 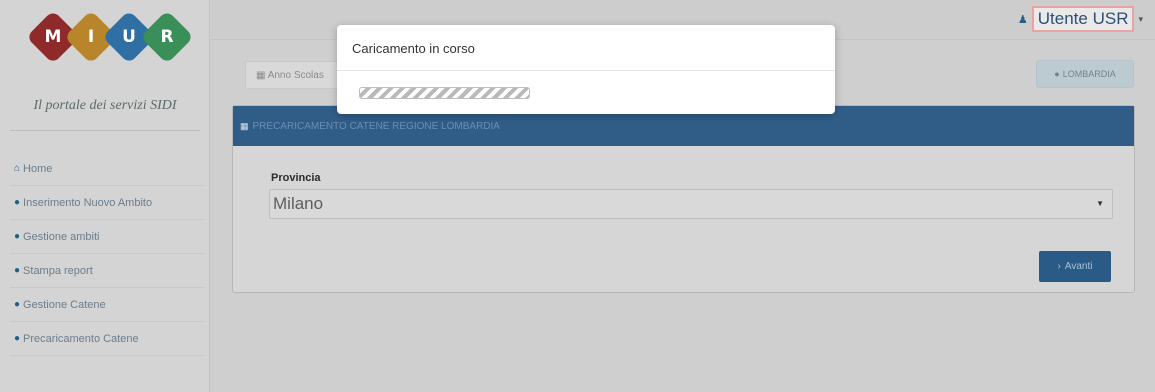 I want to click on sidebar-item-label: Precaricamento Catene, so click(x=81, y=338).